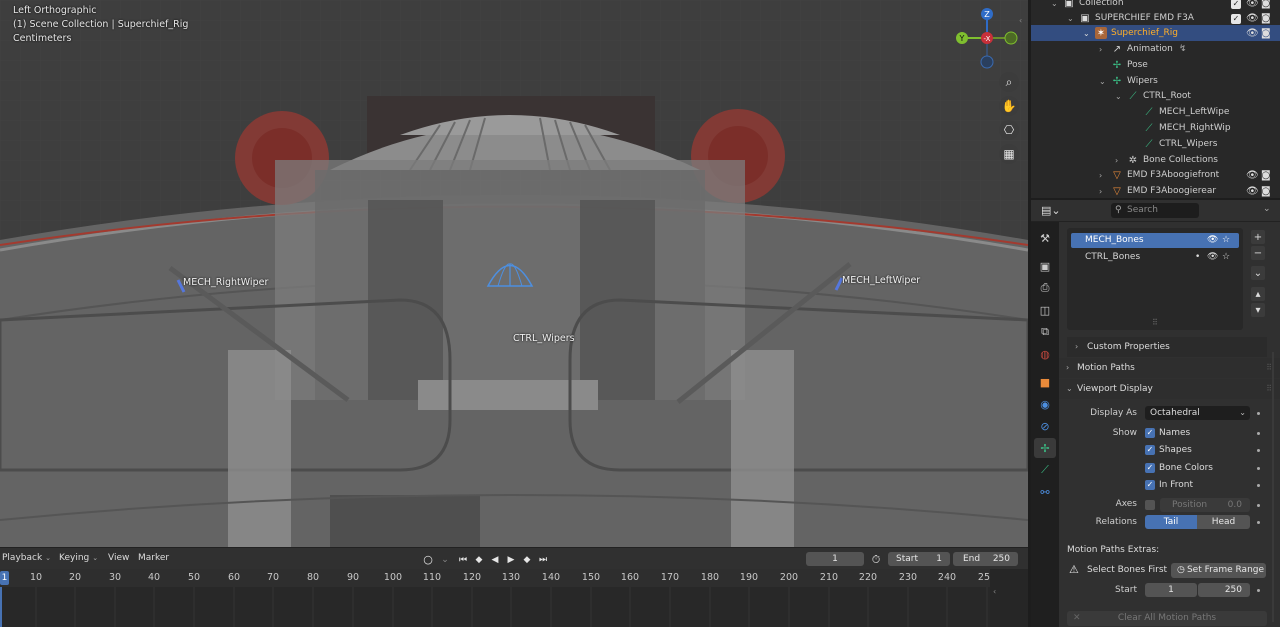  I want to click on outliner-row-animation: › ↗ Animation ↯, so click(1155, 49).